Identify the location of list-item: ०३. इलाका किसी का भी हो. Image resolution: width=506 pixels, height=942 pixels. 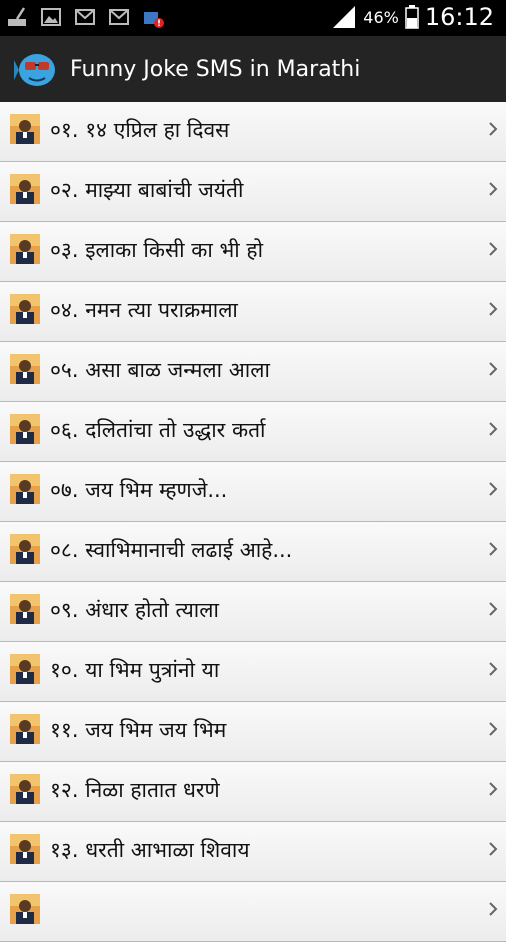
(253, 252).